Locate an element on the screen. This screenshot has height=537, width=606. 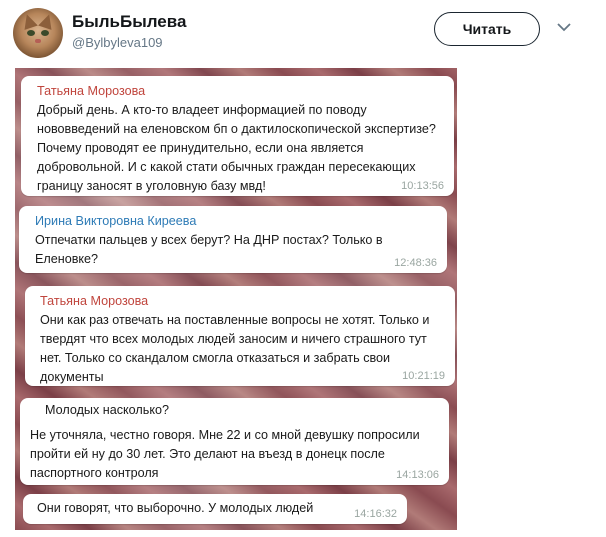
message-sender: Ирина Викторовна Киреева is located at coordinates (116, 221).